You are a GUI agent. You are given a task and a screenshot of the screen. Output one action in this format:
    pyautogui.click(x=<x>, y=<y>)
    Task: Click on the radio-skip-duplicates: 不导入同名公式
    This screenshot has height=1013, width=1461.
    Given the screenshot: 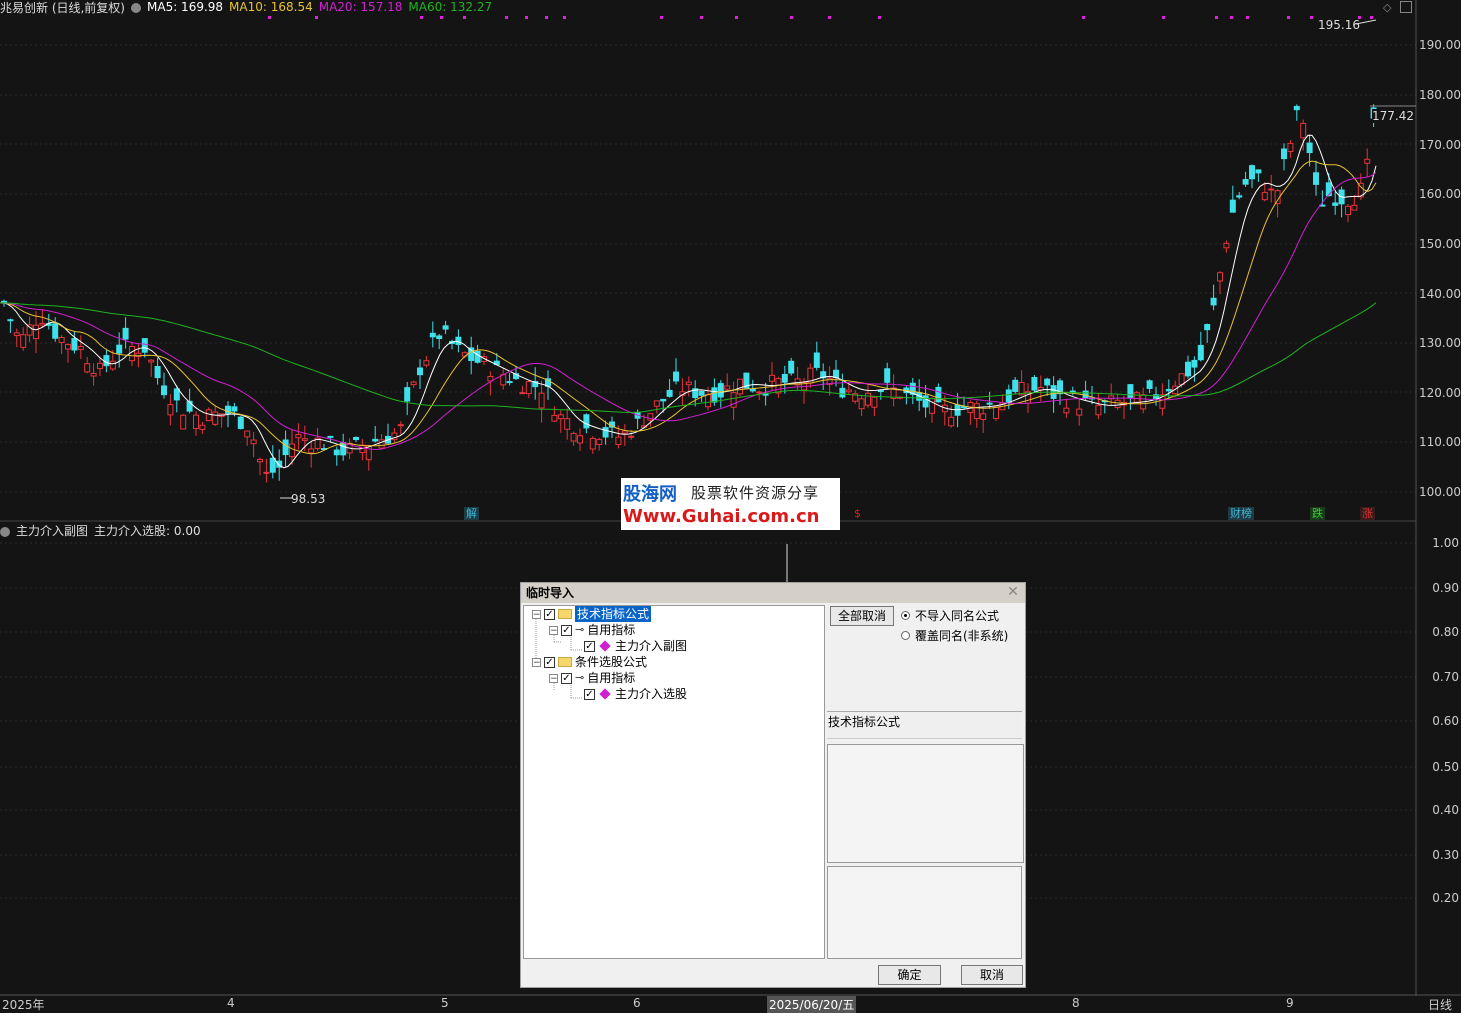 What is the action you would take?
    pyautogui.click(x=950, y=615)
    